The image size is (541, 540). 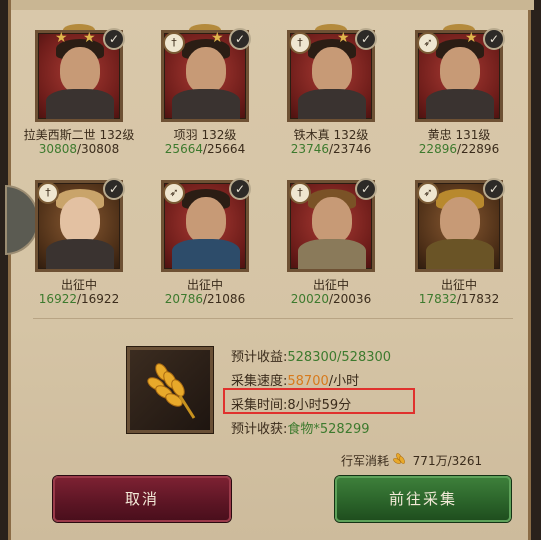 I want to click on hero-card: ★ ★ ✓ 拉美西斯二世 132级 30808/30808, so click(x=79, y=78).